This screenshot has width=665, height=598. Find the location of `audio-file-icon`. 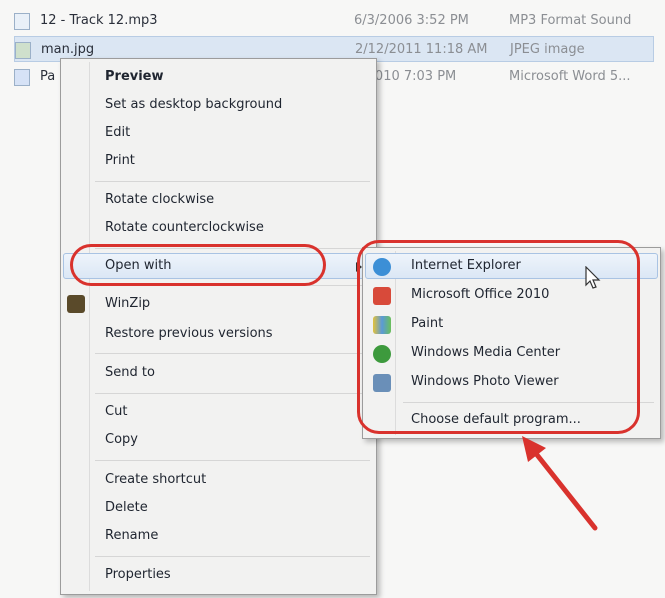

audio-file-icon is located at coordinates (22, 21).